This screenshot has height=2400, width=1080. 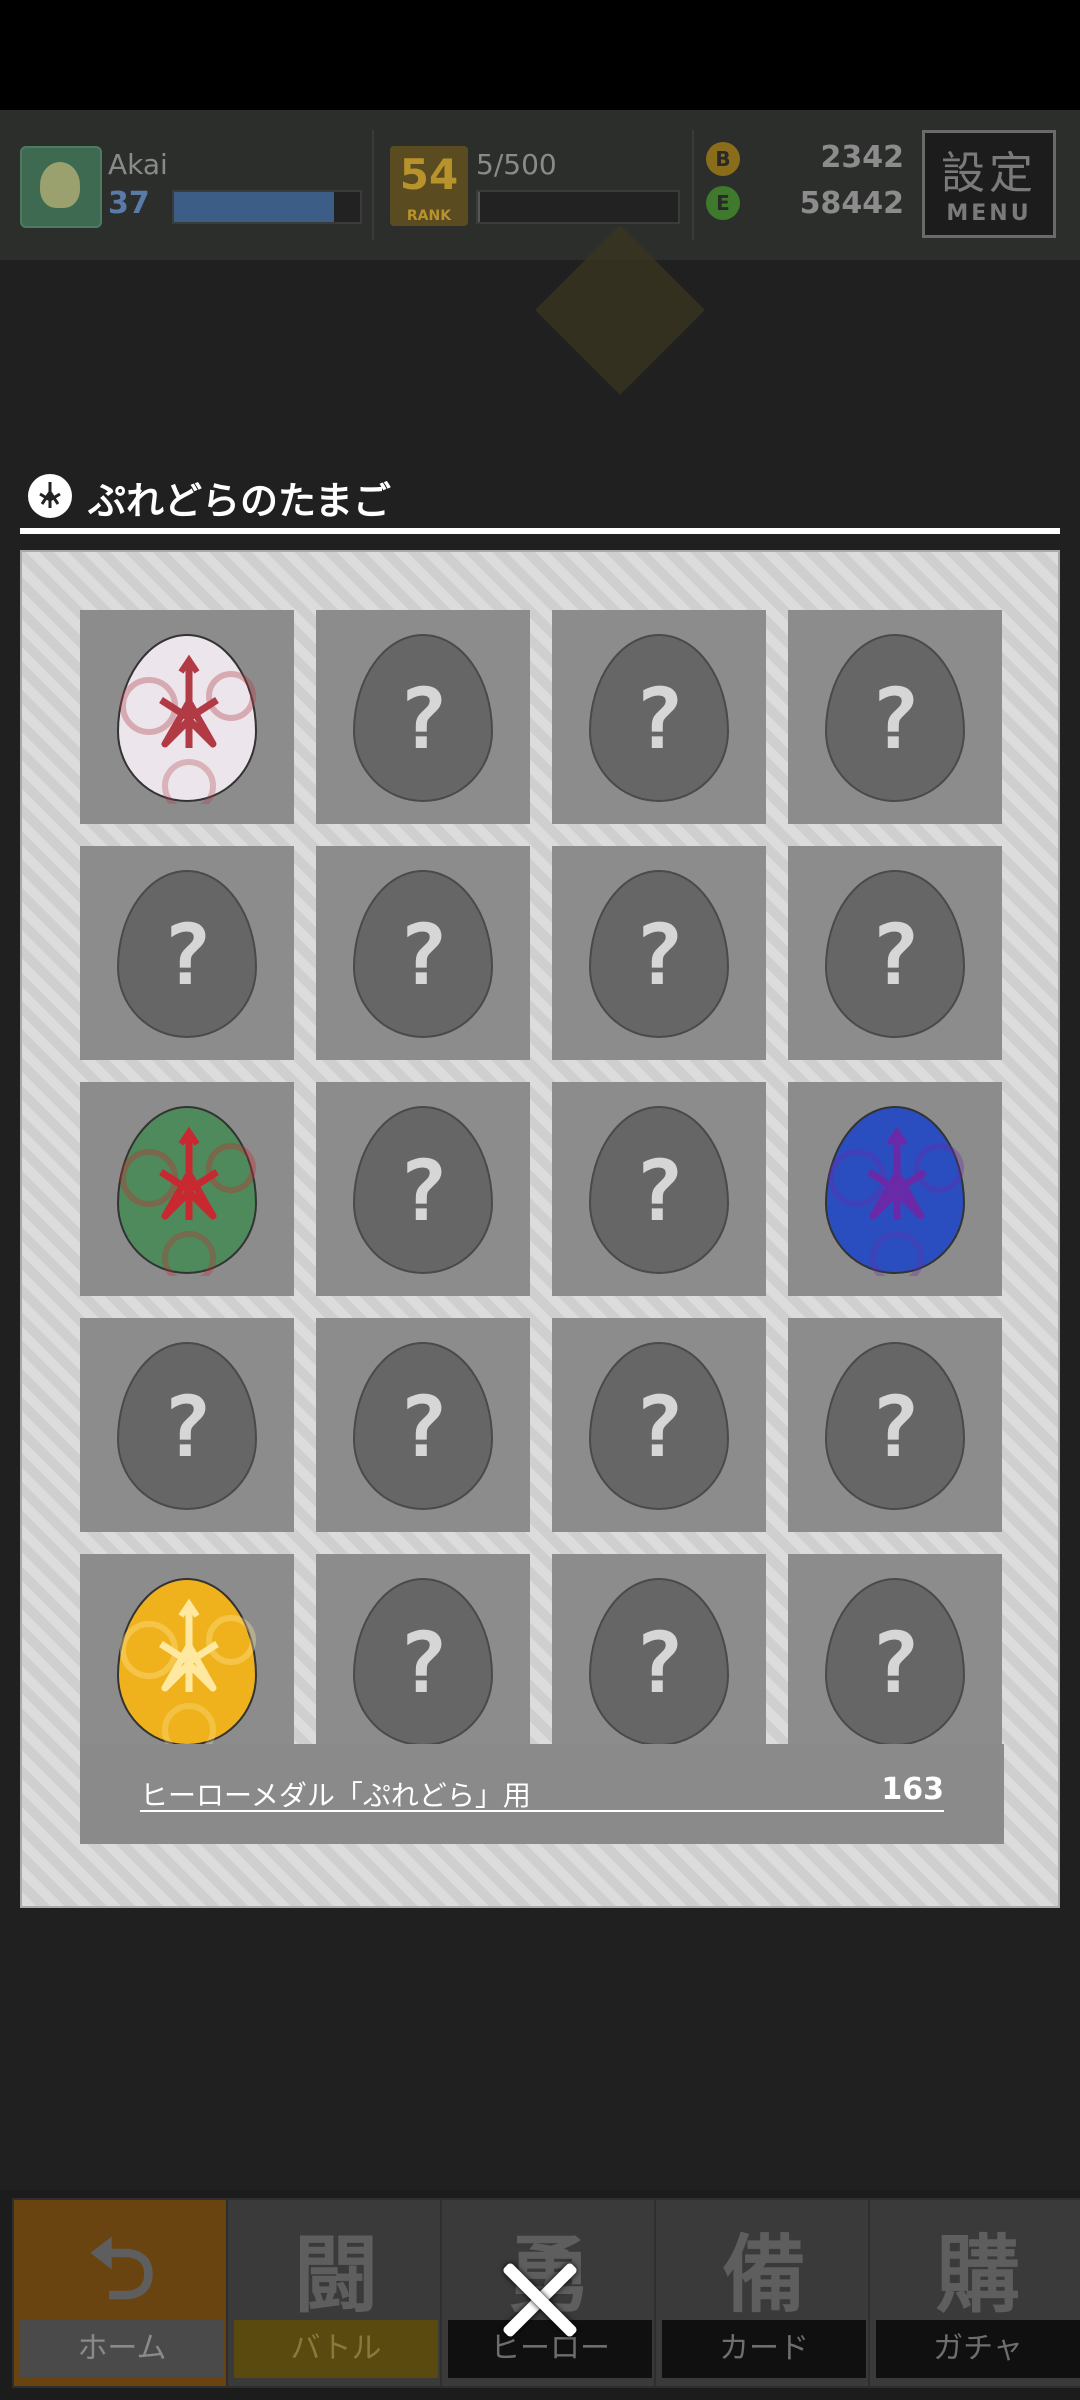 I want to click on status-bar, so click(x=540, y=55).